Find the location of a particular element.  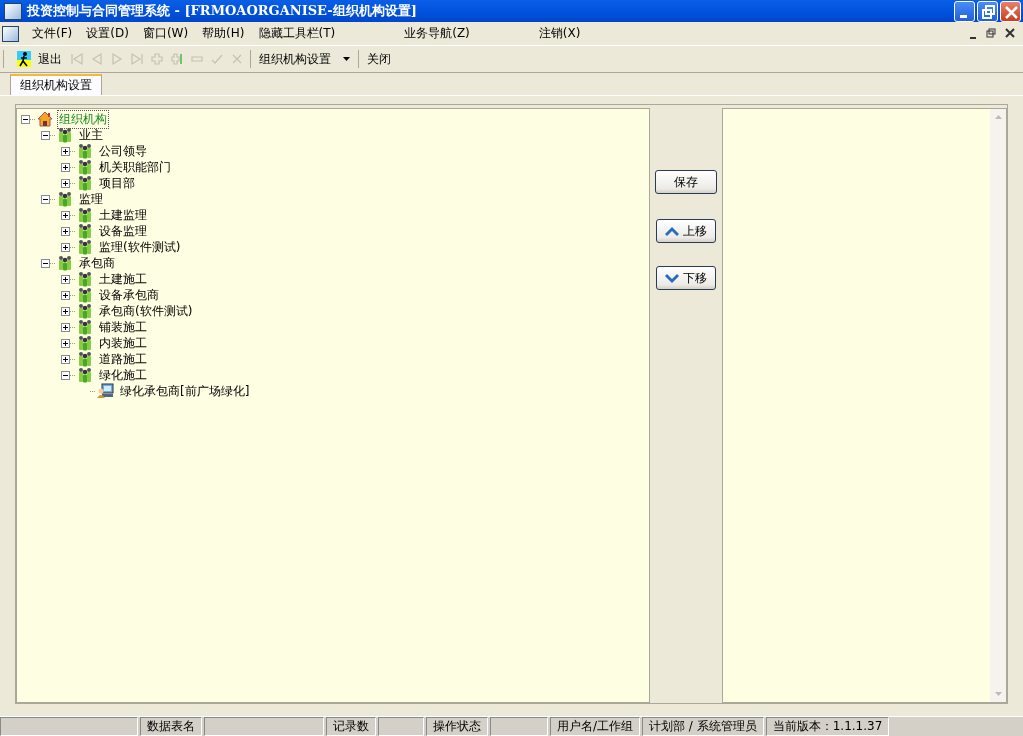

prev-icon is located at coordinates (97, 59).